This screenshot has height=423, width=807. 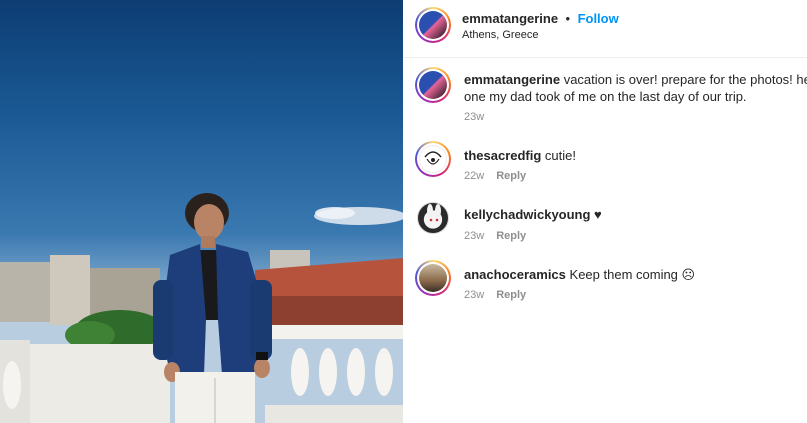 I want to click on comment-text: kellychadwickyoung ♥, so click(x=533, y=214).